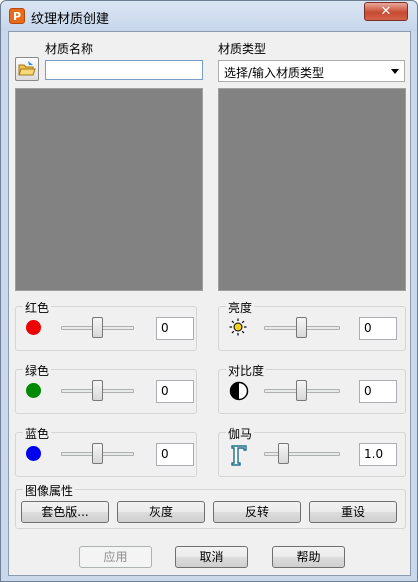  What do you see at coordinates (210, 505) in the screenshot?
I see `image-properties-group: 图像属性 套色版... 灰度 反转 重设` at bounding box center [210, 505].